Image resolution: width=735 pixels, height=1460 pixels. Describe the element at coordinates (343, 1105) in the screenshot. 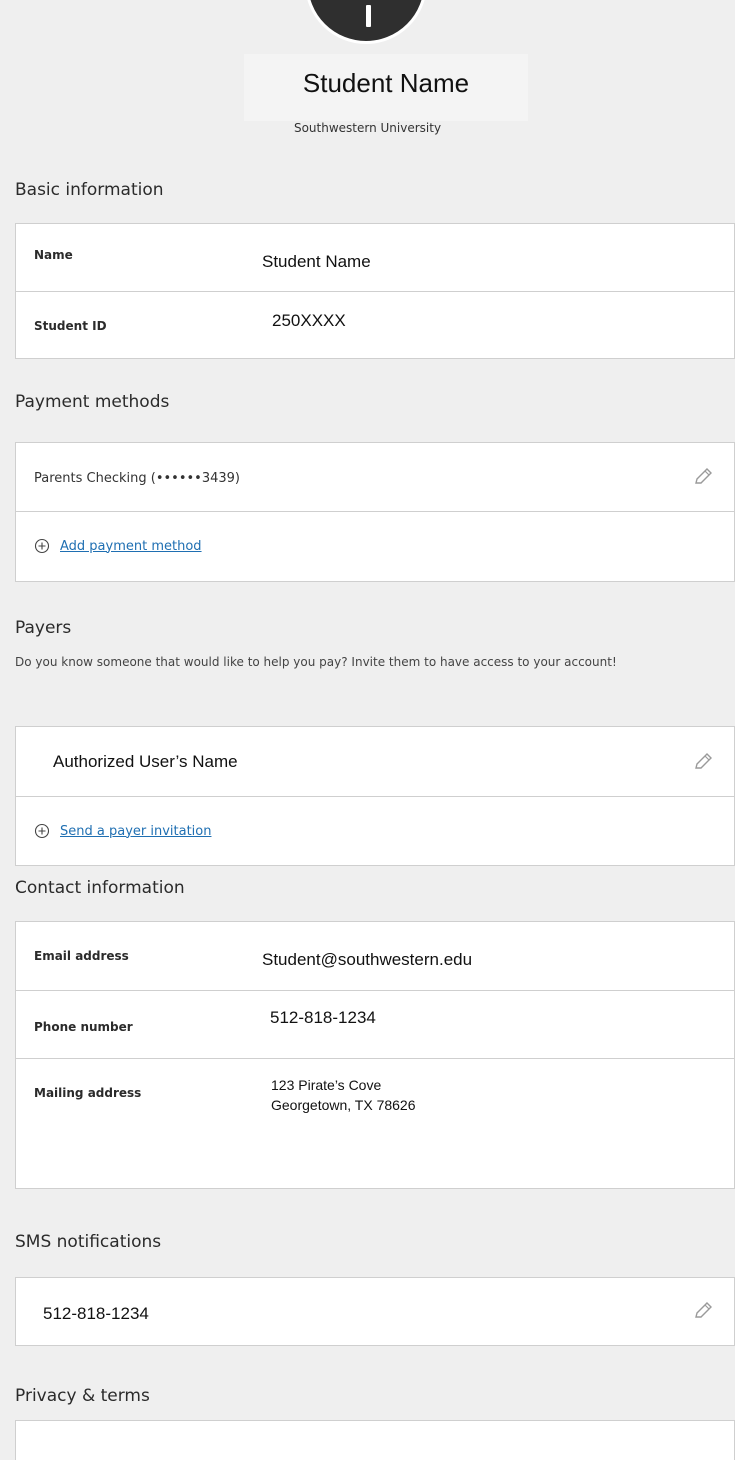

I see `address-line-2: Georgetown, TX 78626` at that location.